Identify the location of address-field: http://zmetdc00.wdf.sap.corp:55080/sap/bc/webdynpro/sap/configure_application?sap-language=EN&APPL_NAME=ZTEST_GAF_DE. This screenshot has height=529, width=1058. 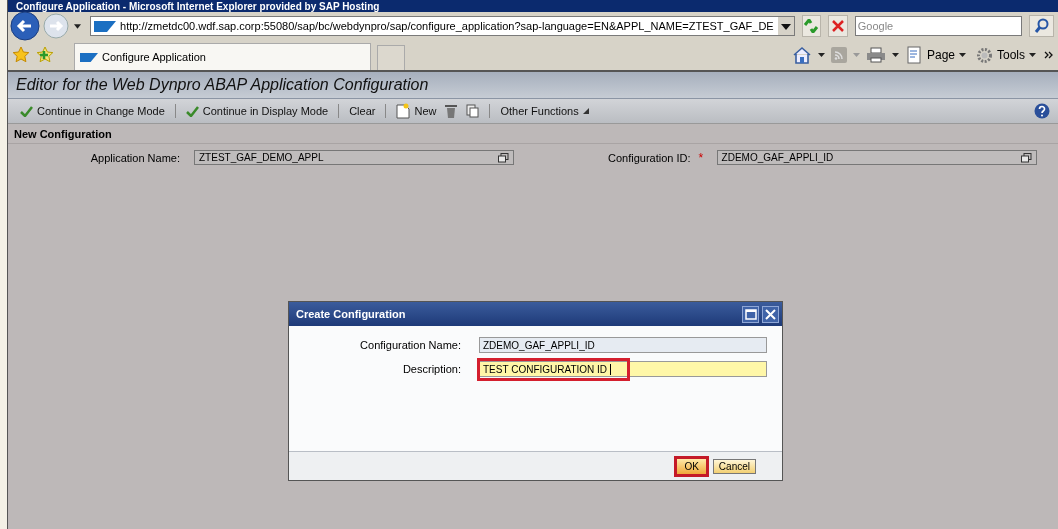
(442, 26).